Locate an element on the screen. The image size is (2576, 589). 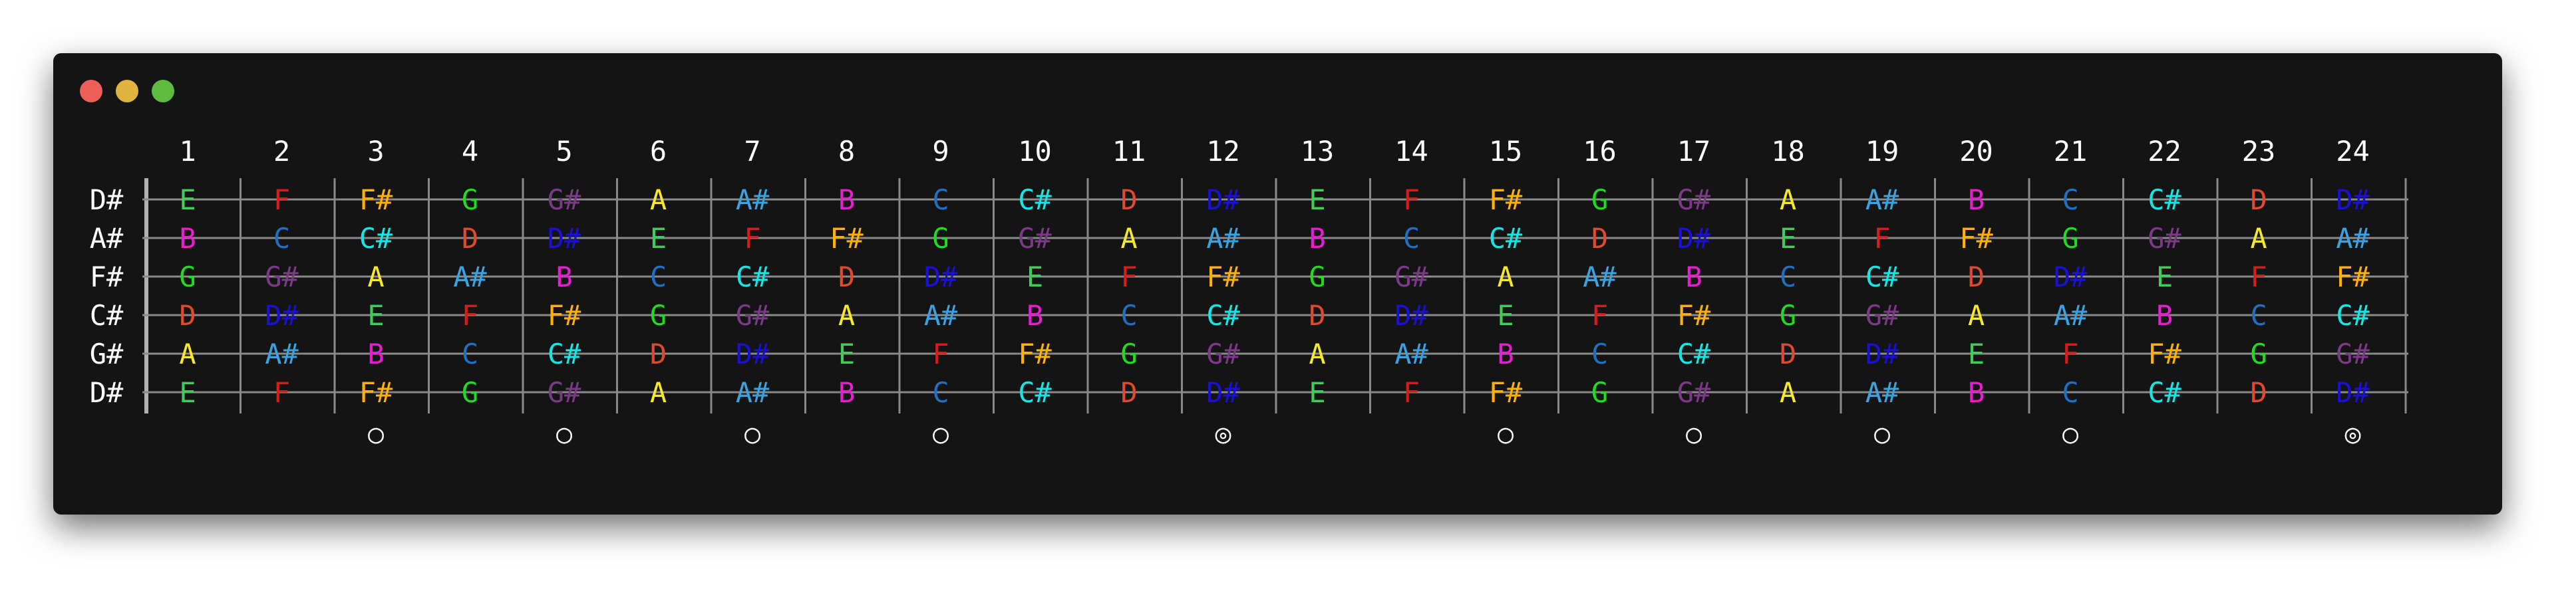
open-string-label: C# is located at coordinates (107, 315).